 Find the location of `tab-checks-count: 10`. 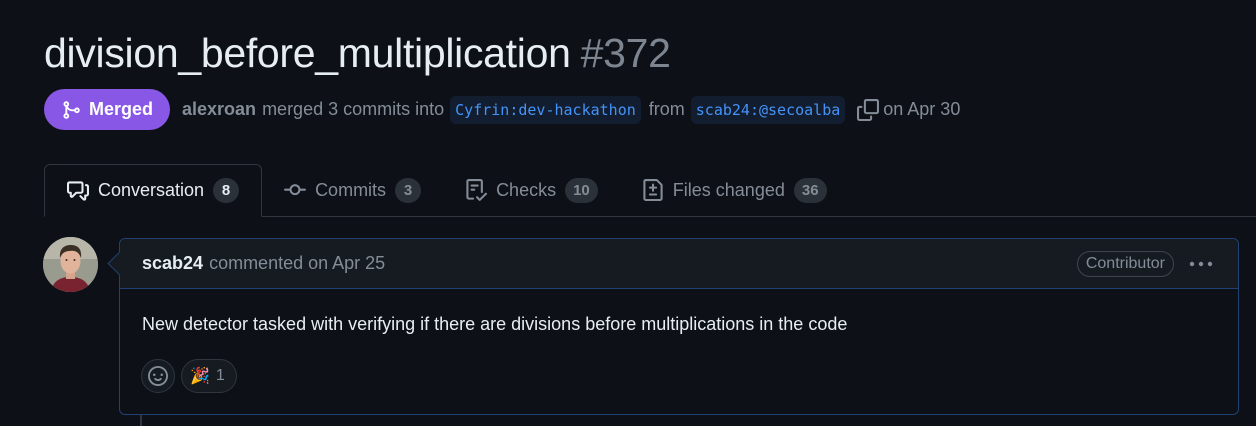

tab-checks-count: 10 is located at coordinates (581, 190).